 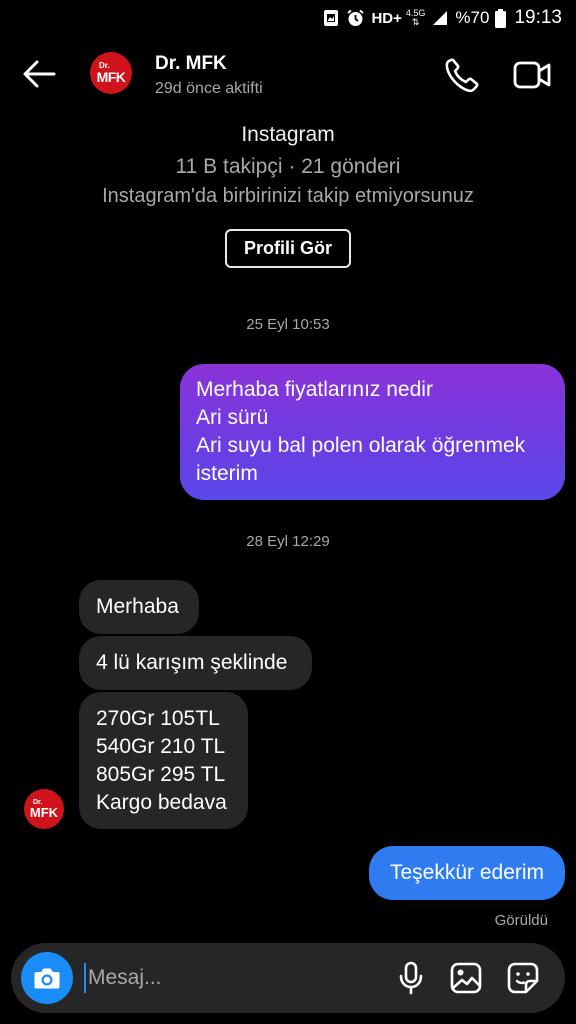 What do you see at coordinates (288, 18) in the screenshot?
I see `status-bar: HD+ 4.5G ⇅ %70 19:13` at bounding box center [288, 18].